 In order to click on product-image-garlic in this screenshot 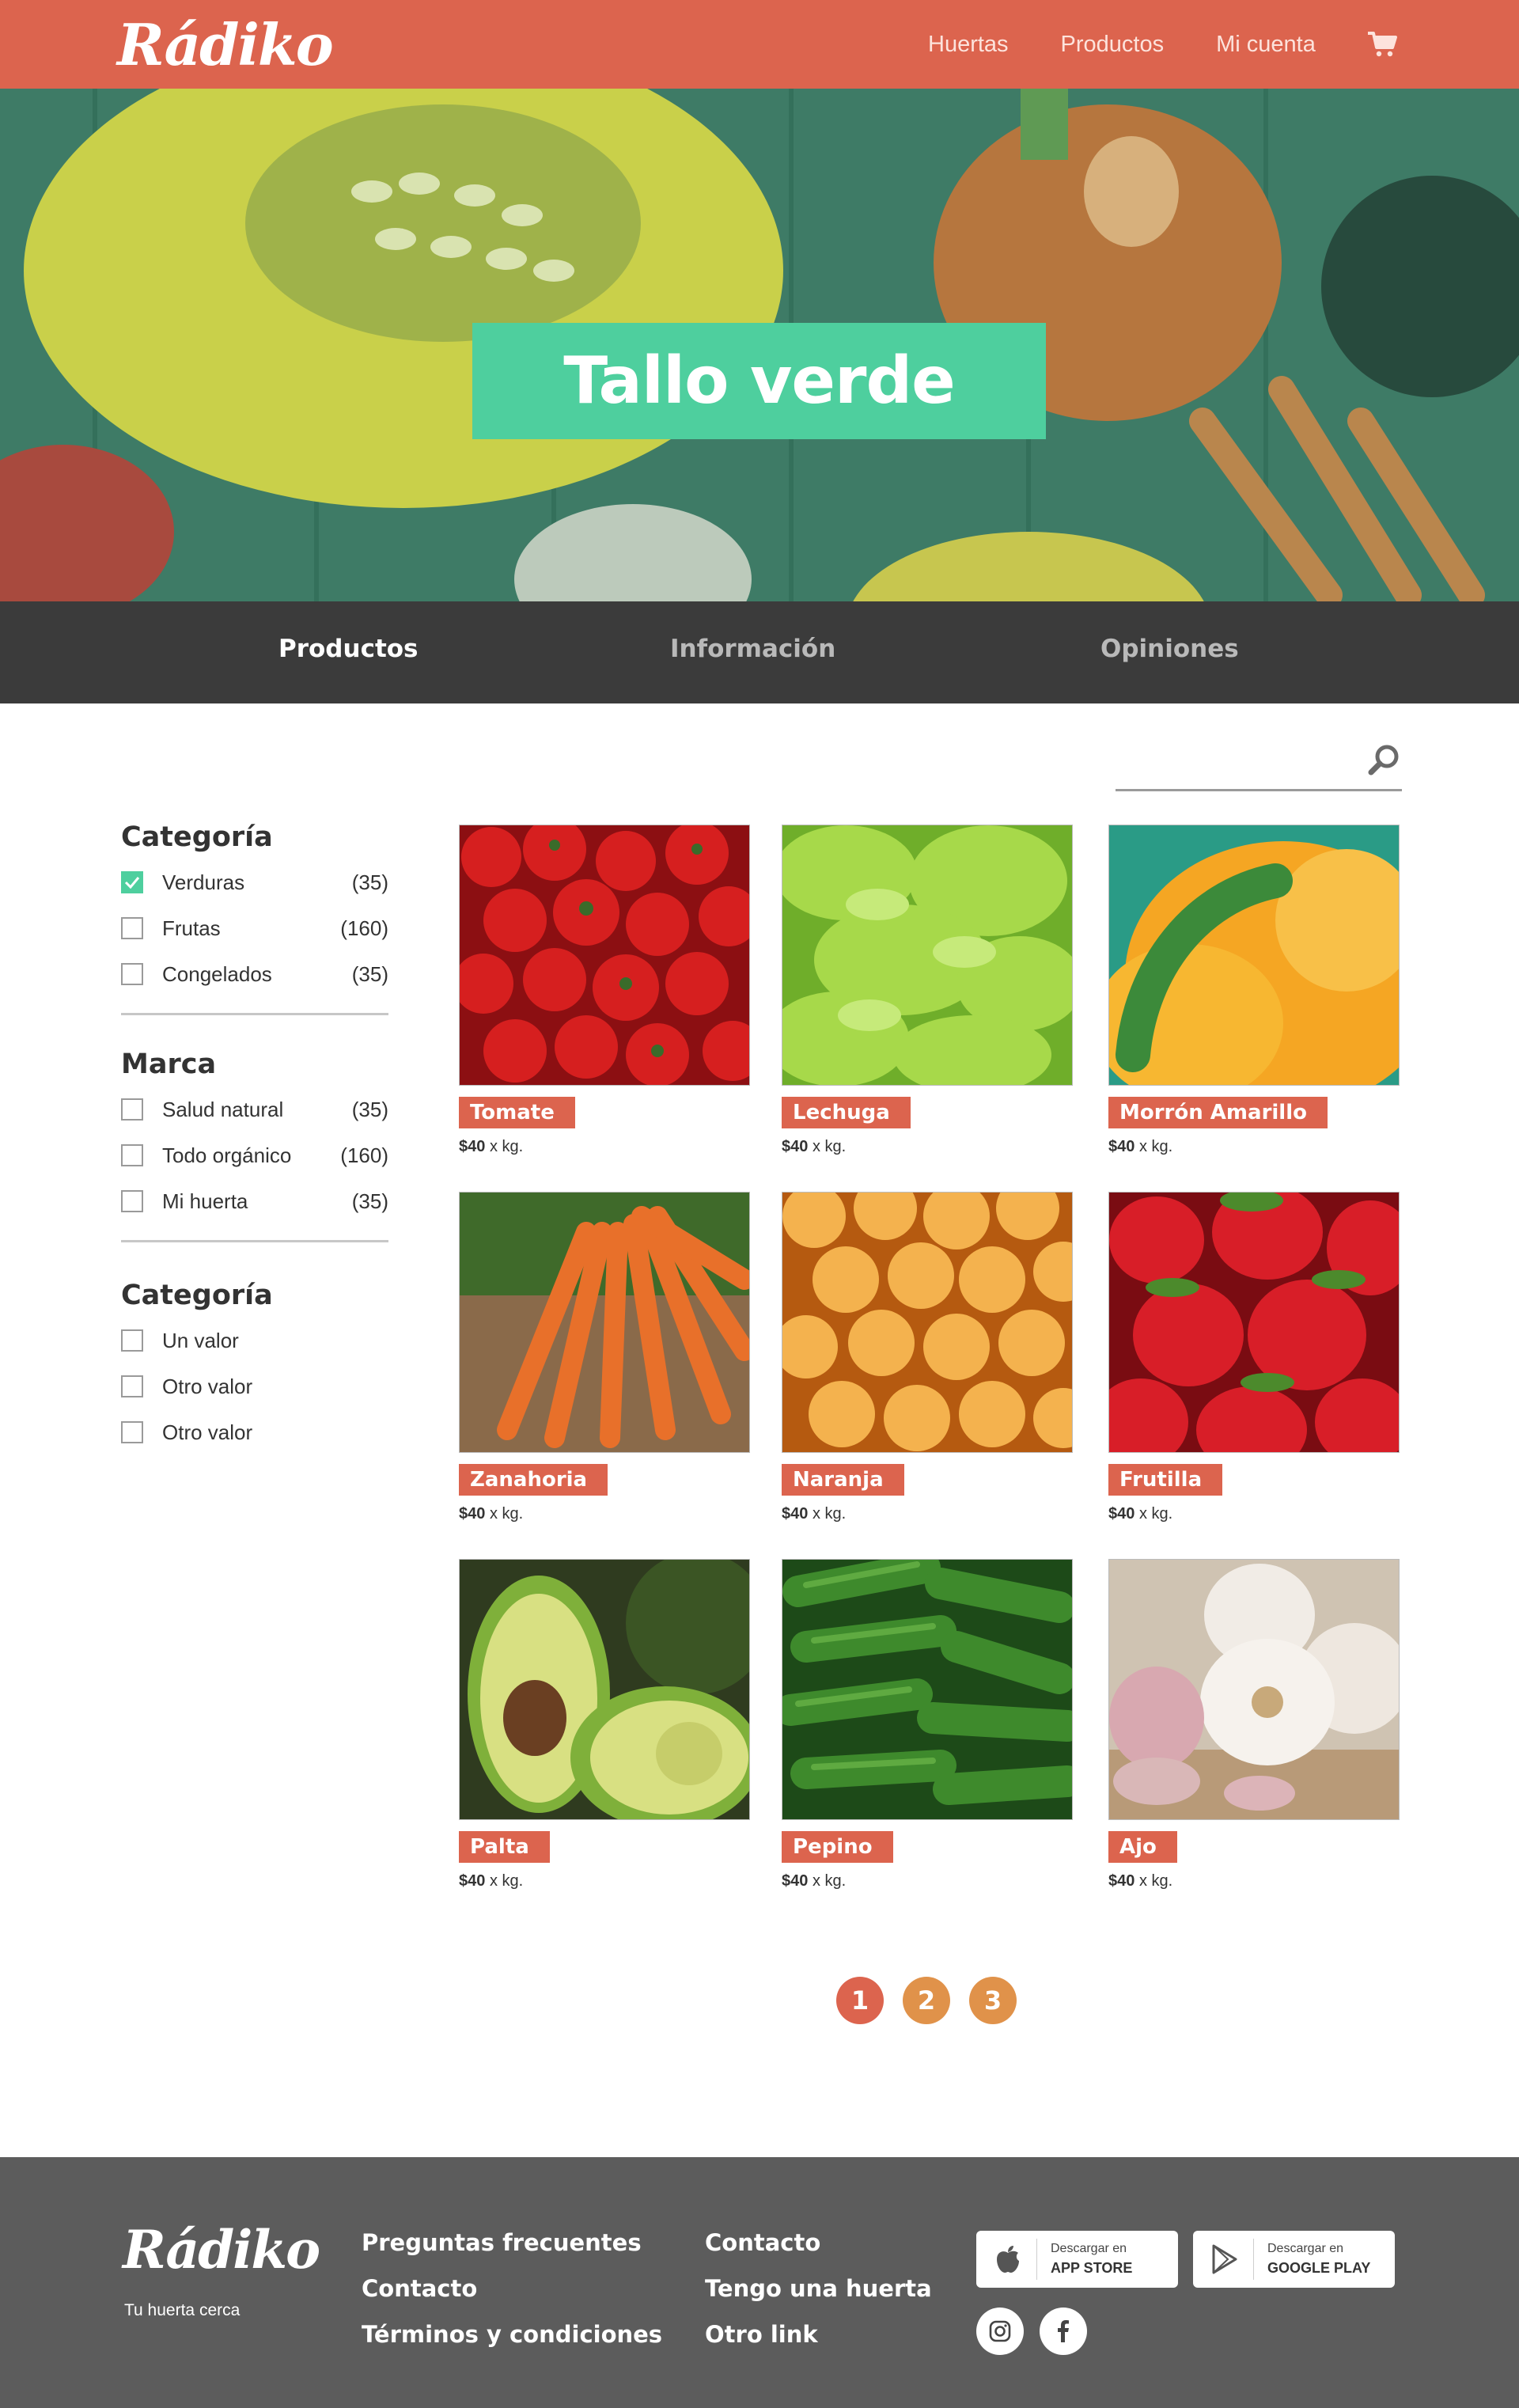, I will do `click(1254, 1690)`.